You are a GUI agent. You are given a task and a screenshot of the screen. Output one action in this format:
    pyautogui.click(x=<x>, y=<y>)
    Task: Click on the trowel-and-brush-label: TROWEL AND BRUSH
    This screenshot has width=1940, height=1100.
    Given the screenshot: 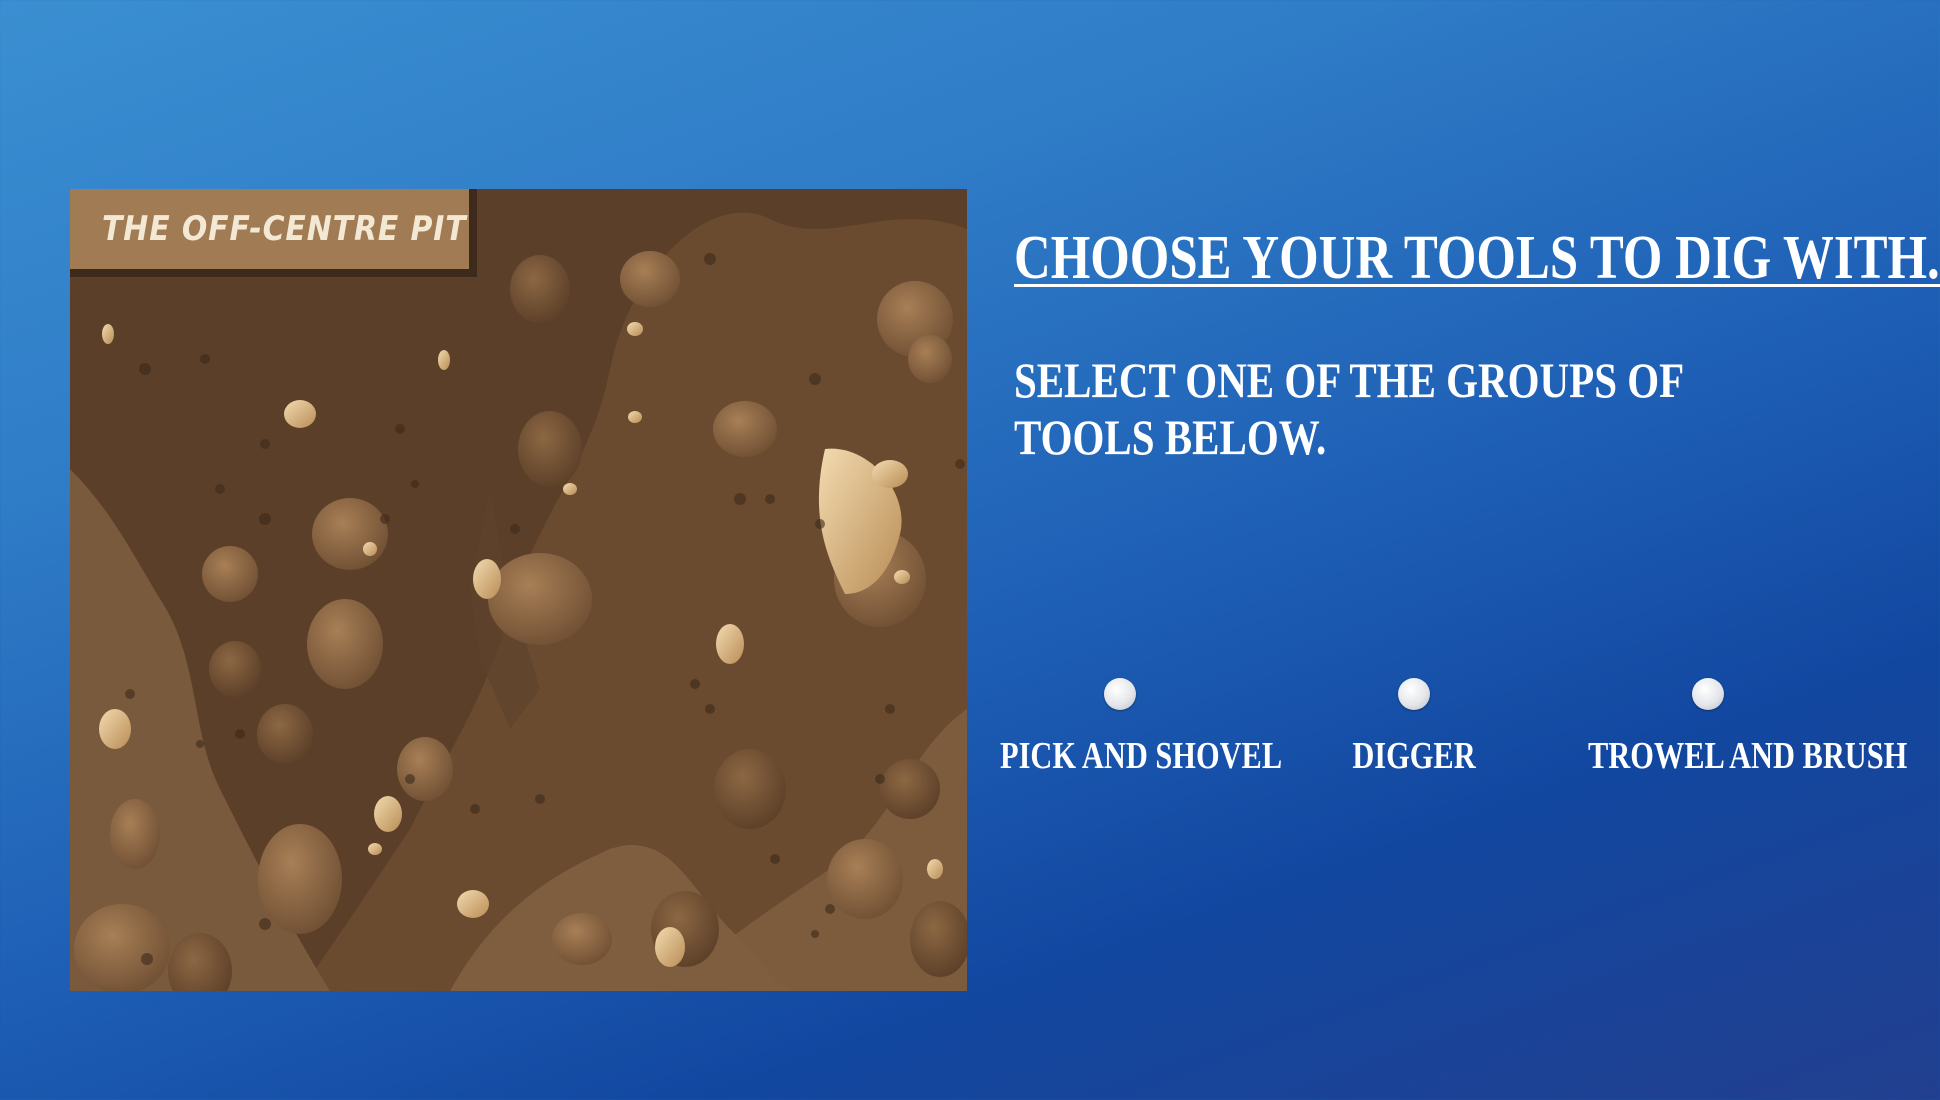 What is the action you would take?
    pyautogui.click(x=1747, y=756)
    